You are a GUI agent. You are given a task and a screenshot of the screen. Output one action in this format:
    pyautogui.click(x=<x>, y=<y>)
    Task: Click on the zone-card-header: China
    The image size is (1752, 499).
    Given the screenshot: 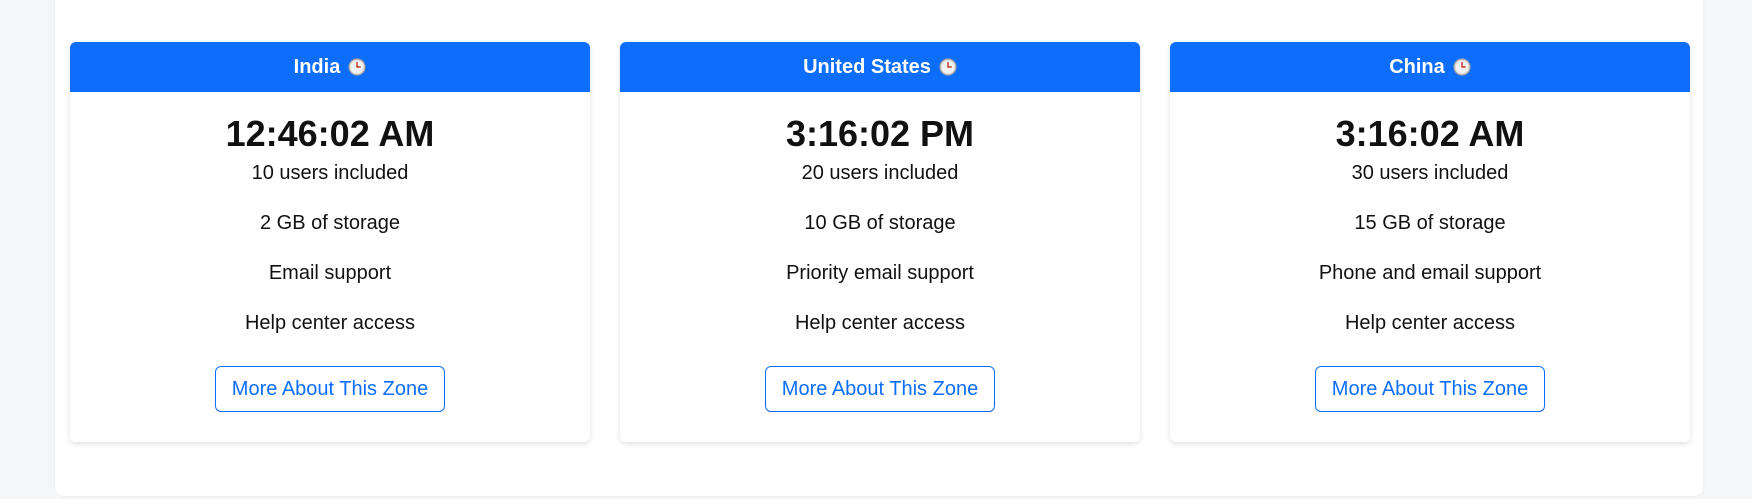 What is the action you would take?
    pyautogui.click(x=1430, y=67)
    